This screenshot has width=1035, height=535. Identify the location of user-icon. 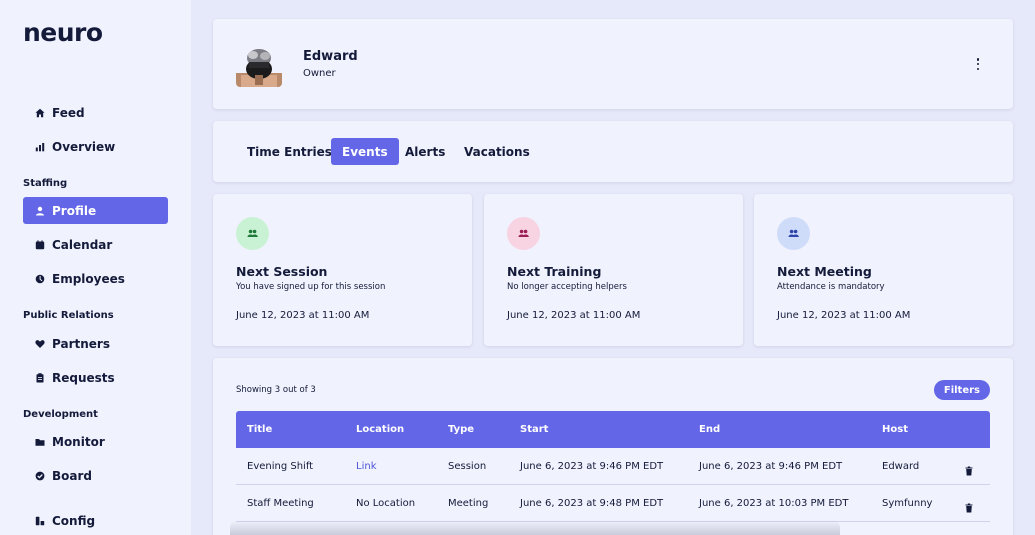
(40, 211).